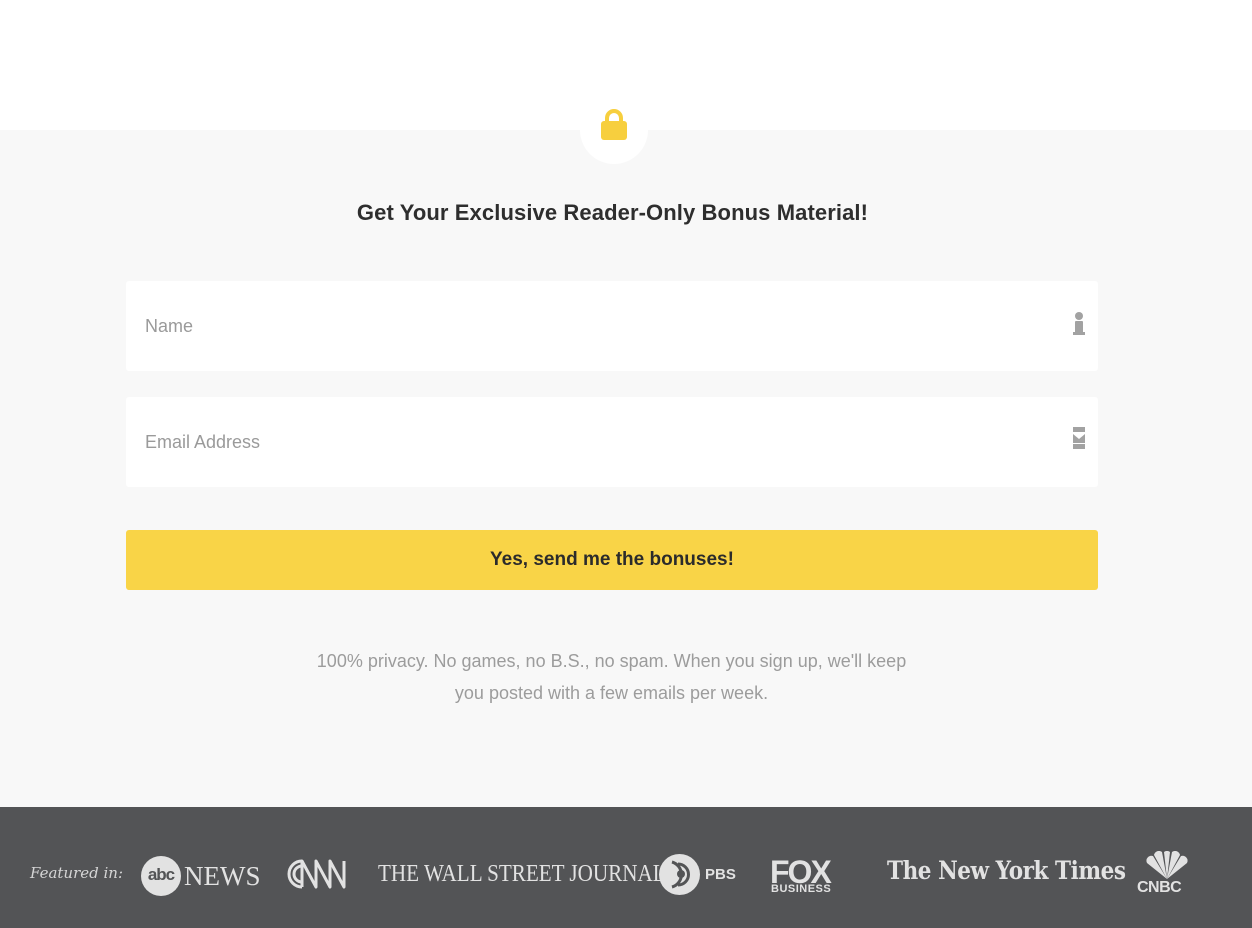  Describe the element at coordinates (1079, 323) in the screenshot. I see `user-icon` at that location.